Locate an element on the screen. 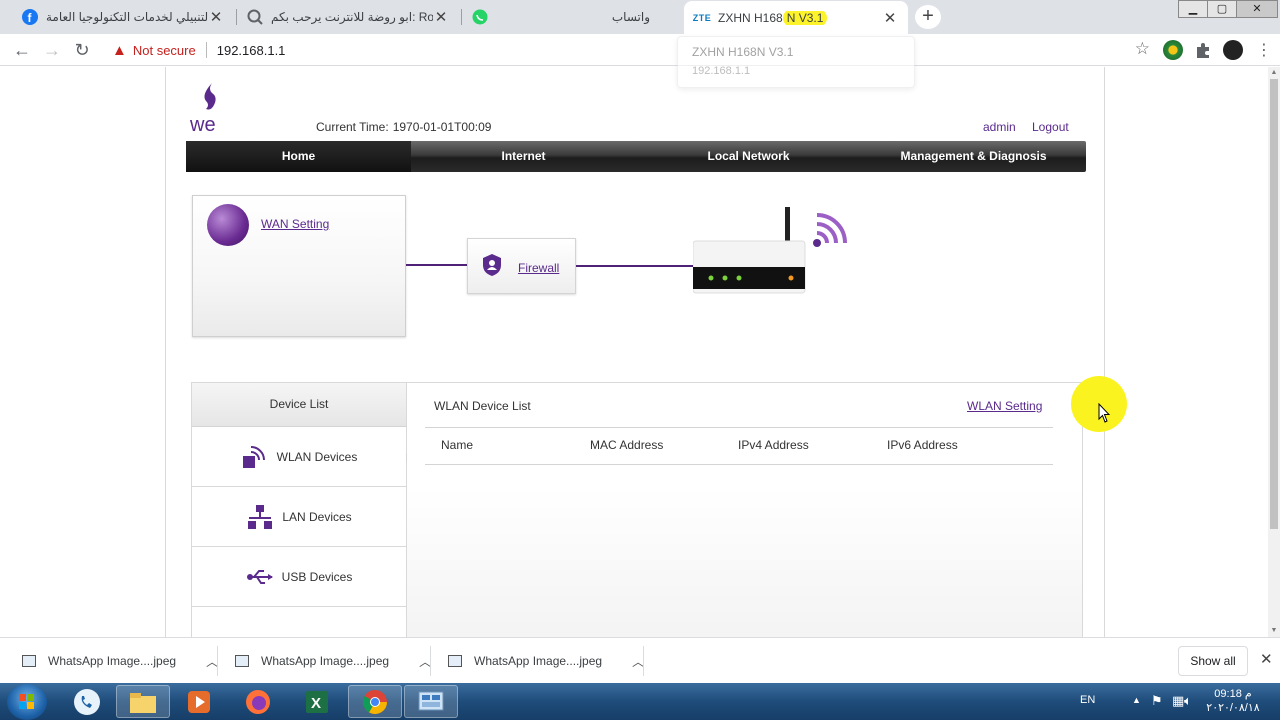 Image resolution: width=1280 pixels, height=720 pixels. taskbar-chrome is located at coordinates (375, 701).